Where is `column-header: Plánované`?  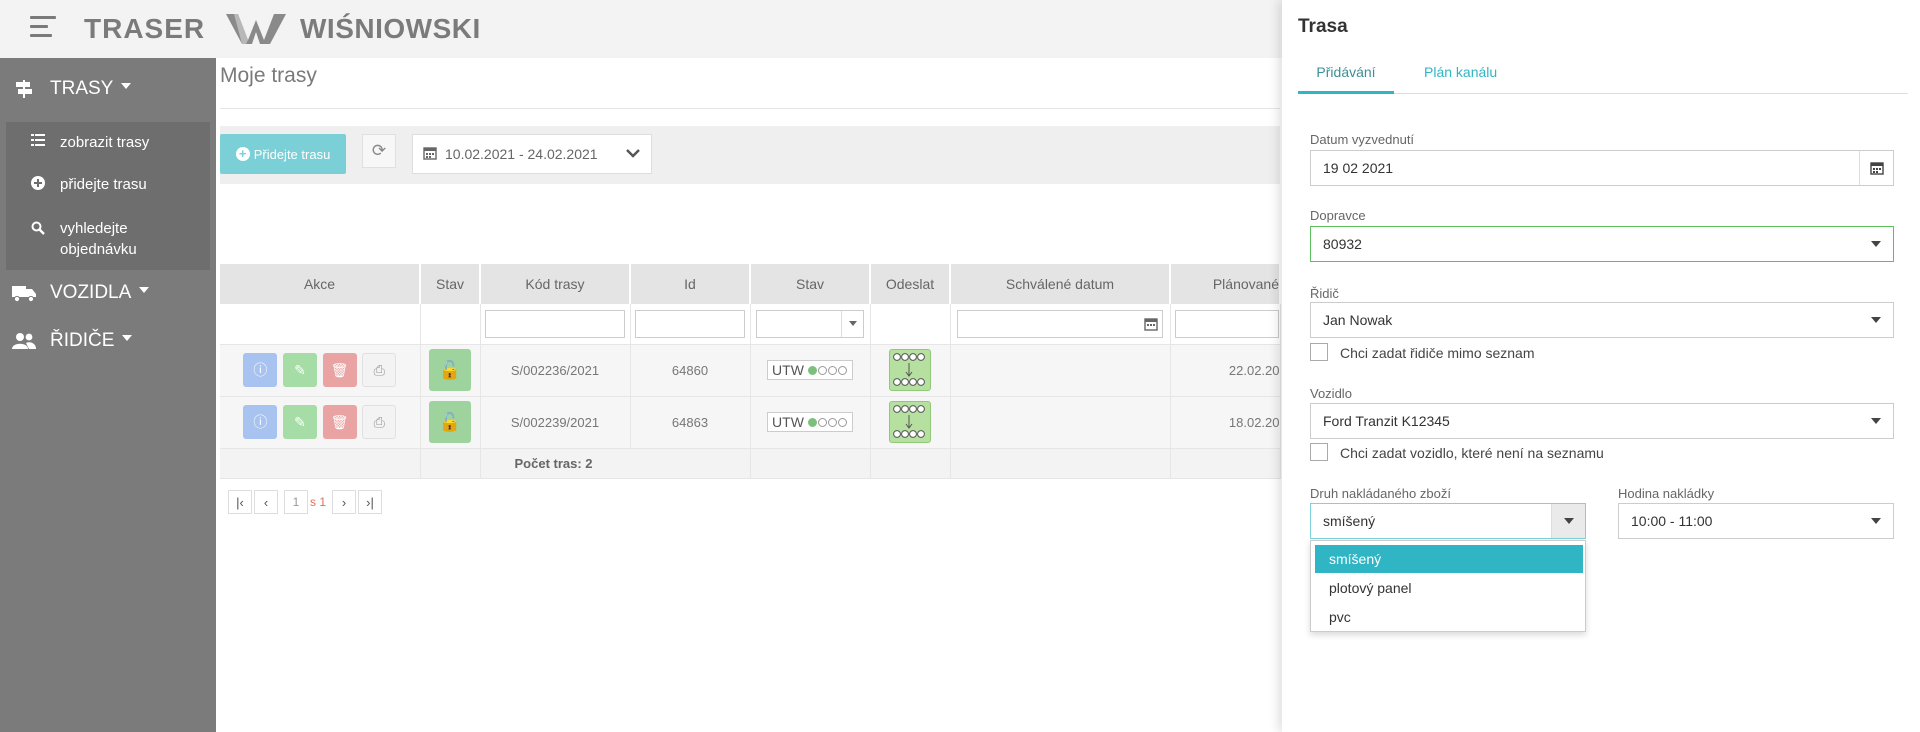
column-header: Plánované is located at coordinates (1225, 284).